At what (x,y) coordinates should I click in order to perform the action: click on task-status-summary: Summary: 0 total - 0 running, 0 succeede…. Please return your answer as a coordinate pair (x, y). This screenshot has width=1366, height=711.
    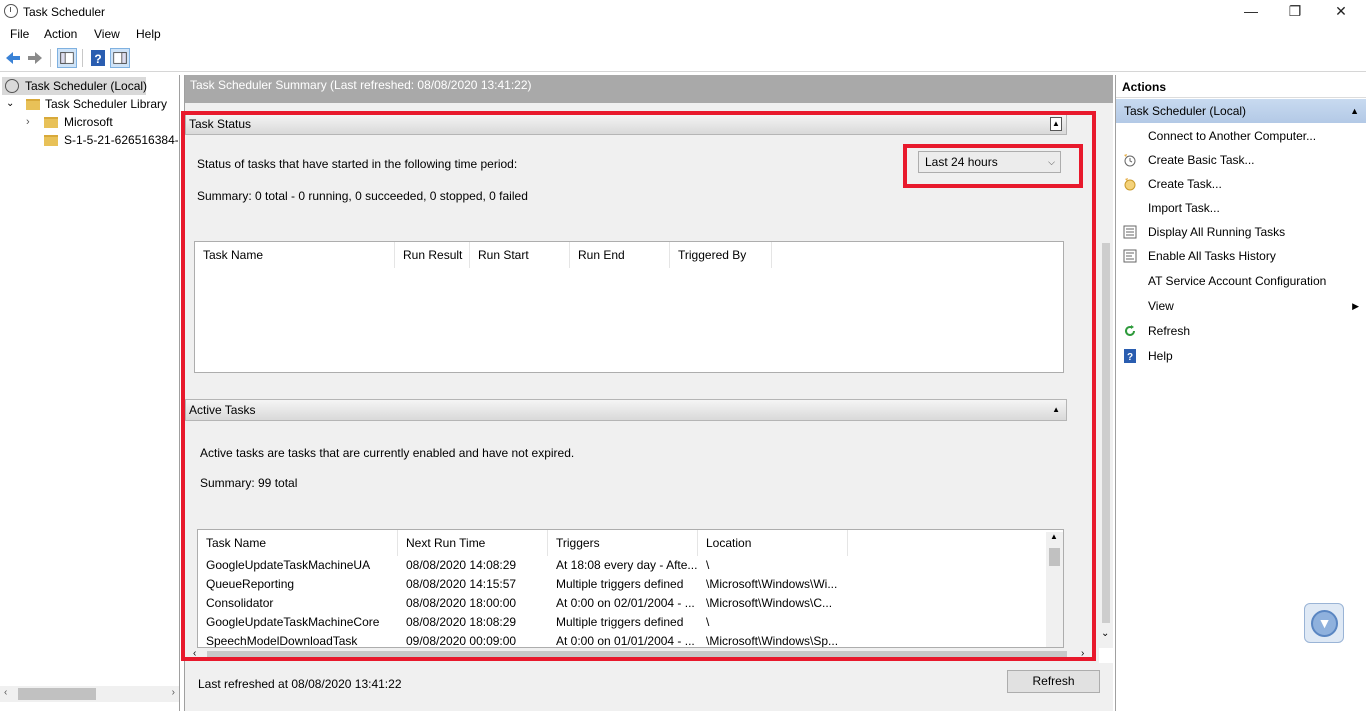
    Looking at the image, I should click on (362, 196).